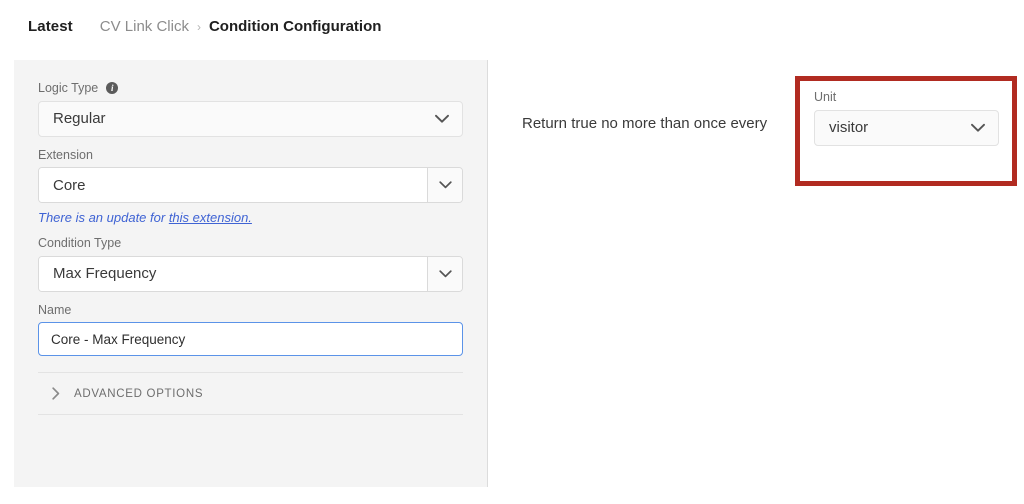 The image size is (1024, 504). Describe the element at coordinates (112, 88) in the screenshot. I see `info-icon: i` at that location.